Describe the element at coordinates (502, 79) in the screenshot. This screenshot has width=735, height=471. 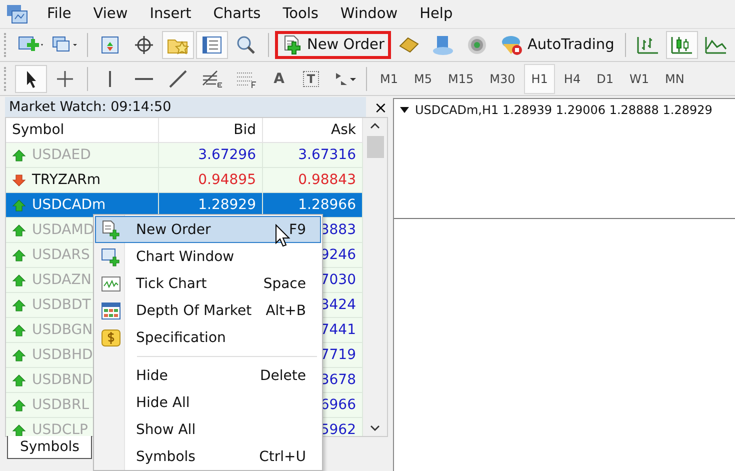
I see `timeframe-button: M30` at that location.